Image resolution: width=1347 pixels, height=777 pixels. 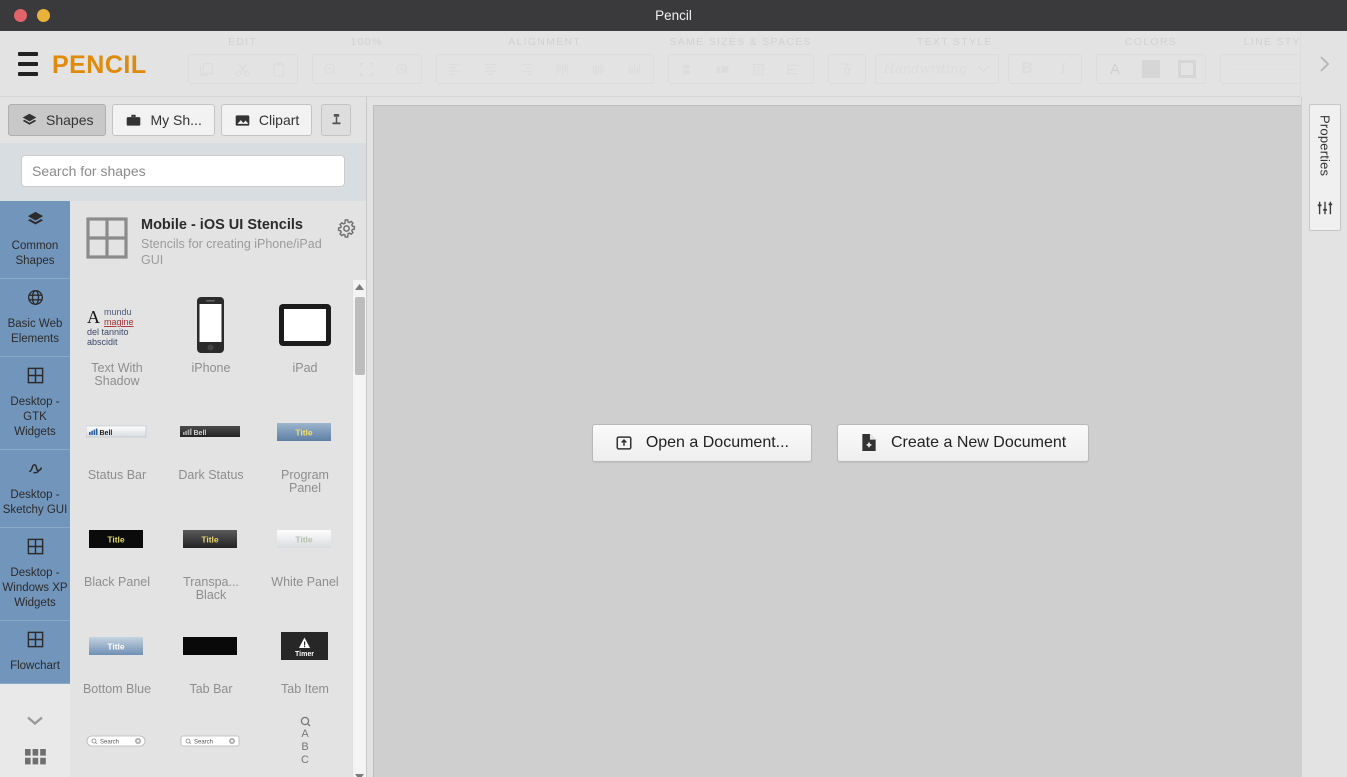 What do you see at coordinates (211, 689) in the screenshot?
I see `shape-label: Tab Bar` at bounding box center [211, 689].